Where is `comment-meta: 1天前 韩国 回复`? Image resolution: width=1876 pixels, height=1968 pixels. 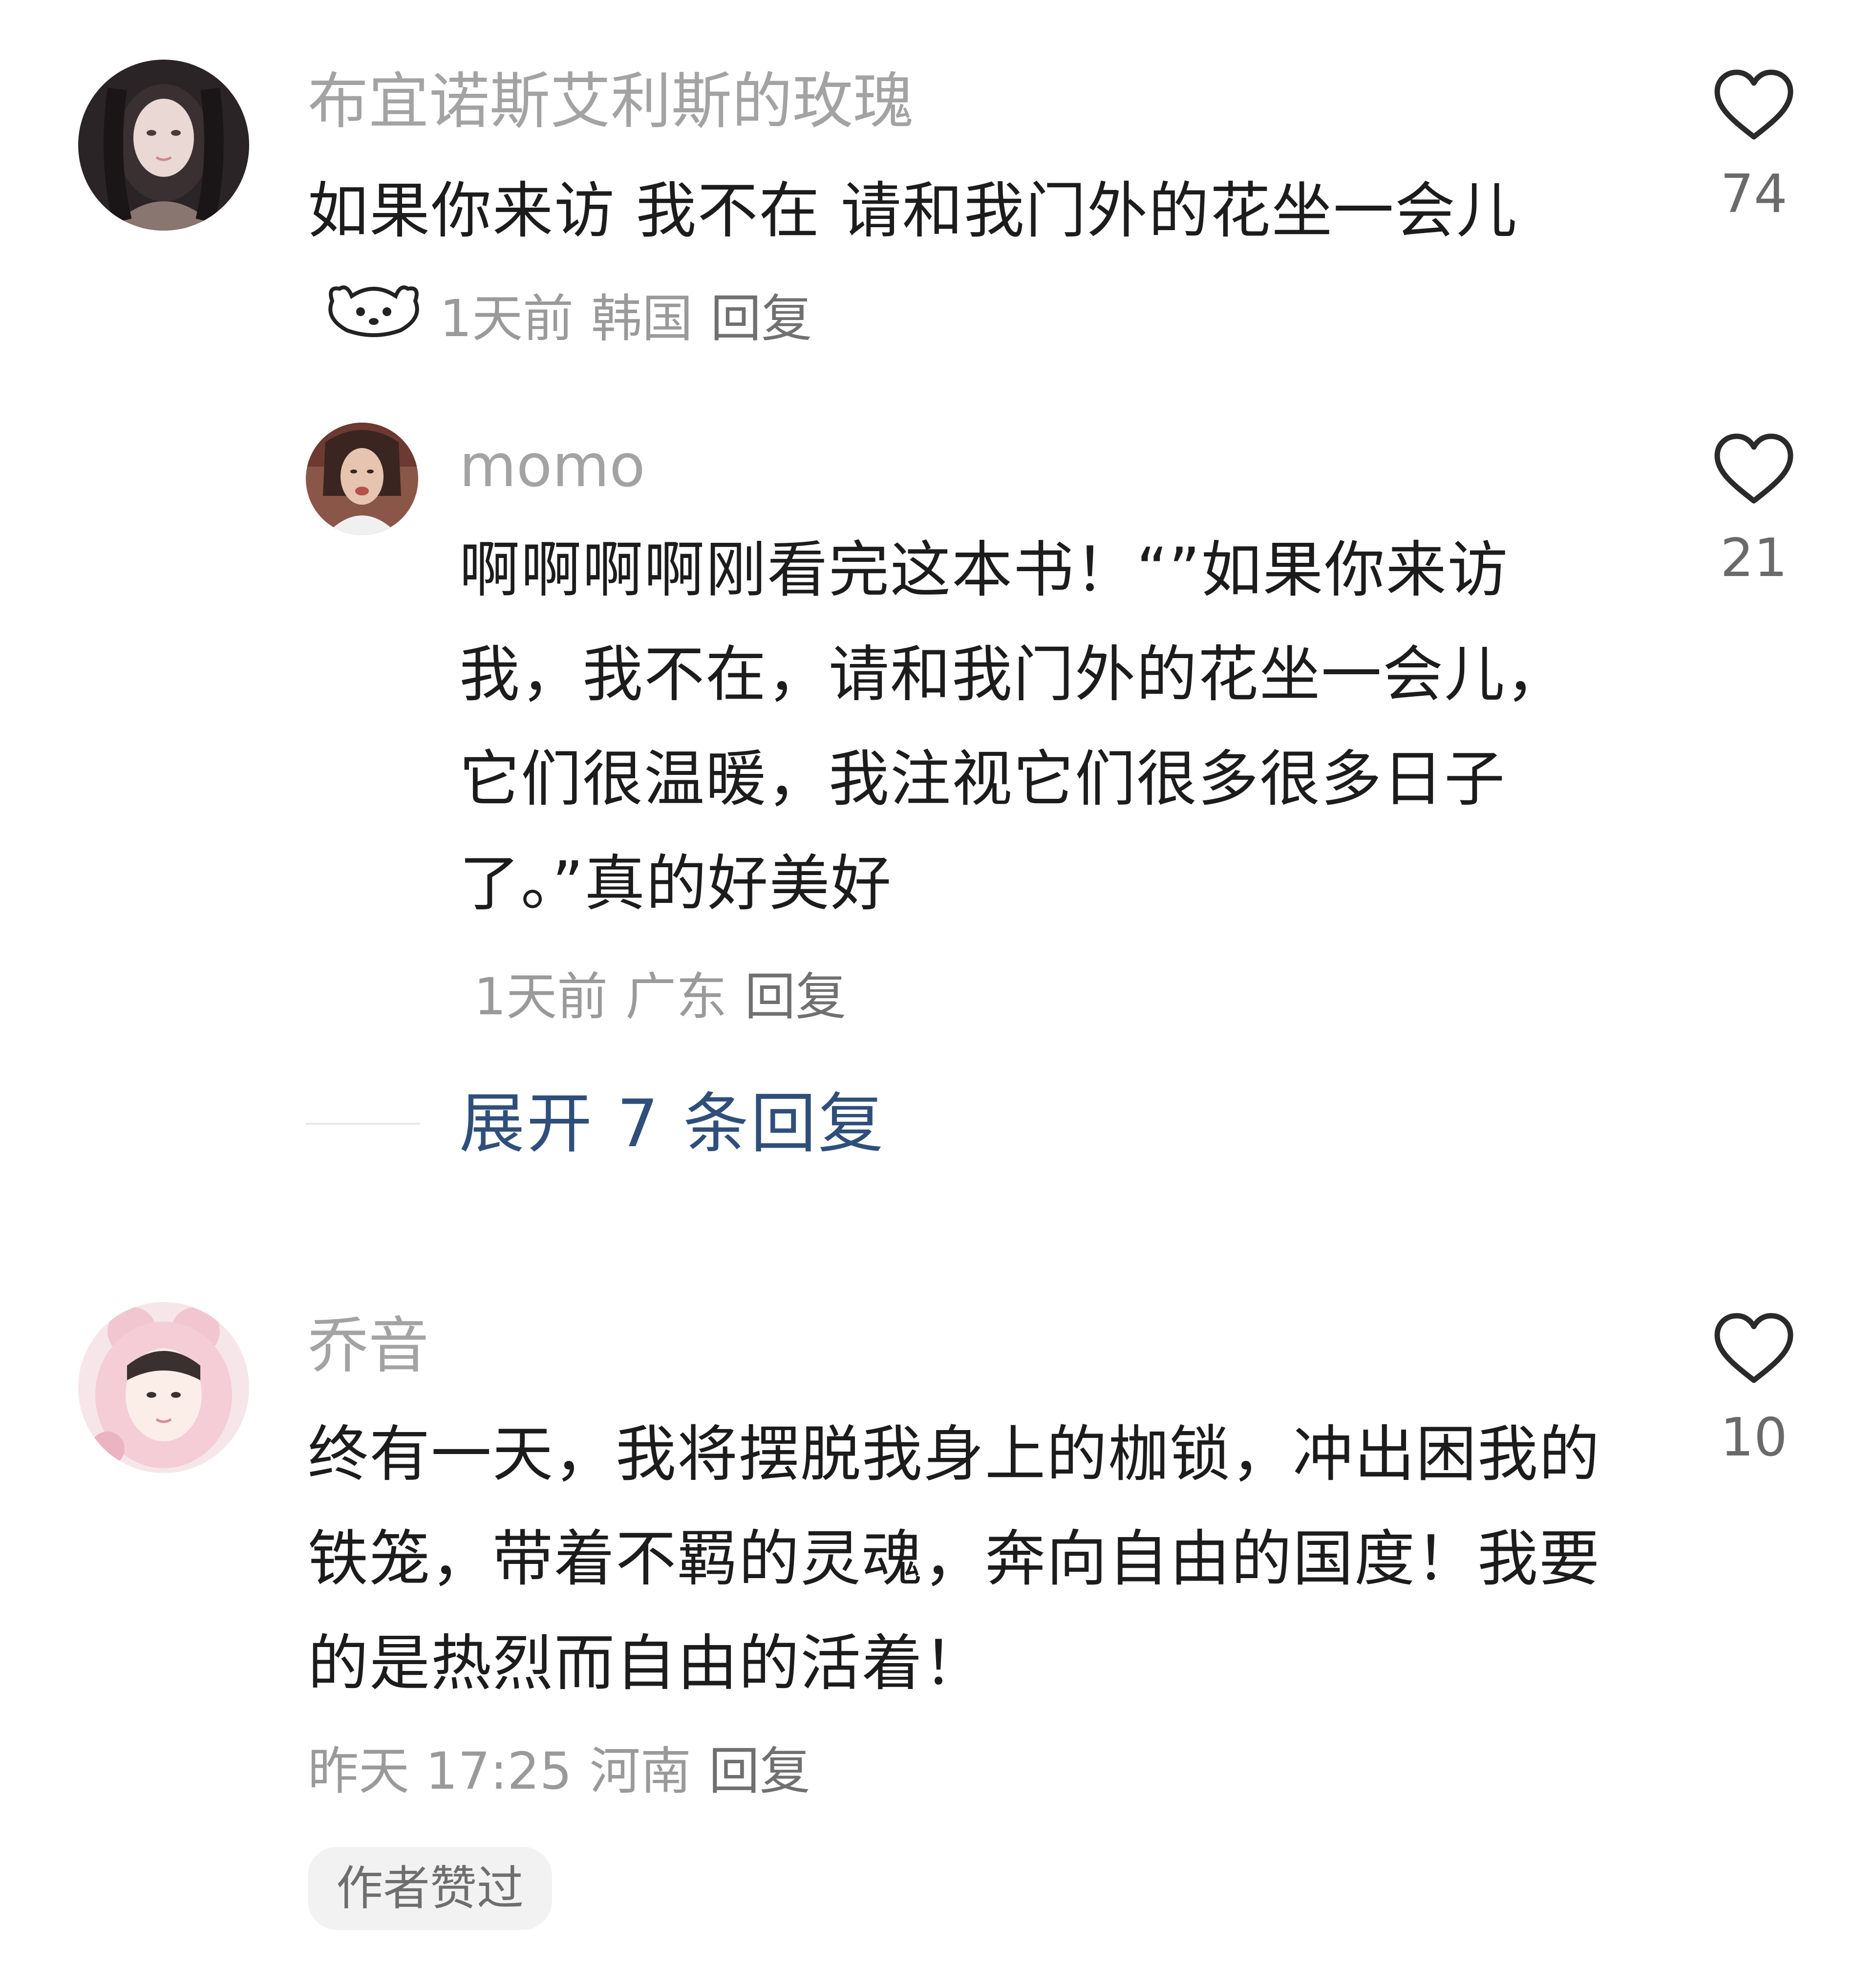
comment-meta: 1天前 韩国 回复 is located at coordinates (626, 318).